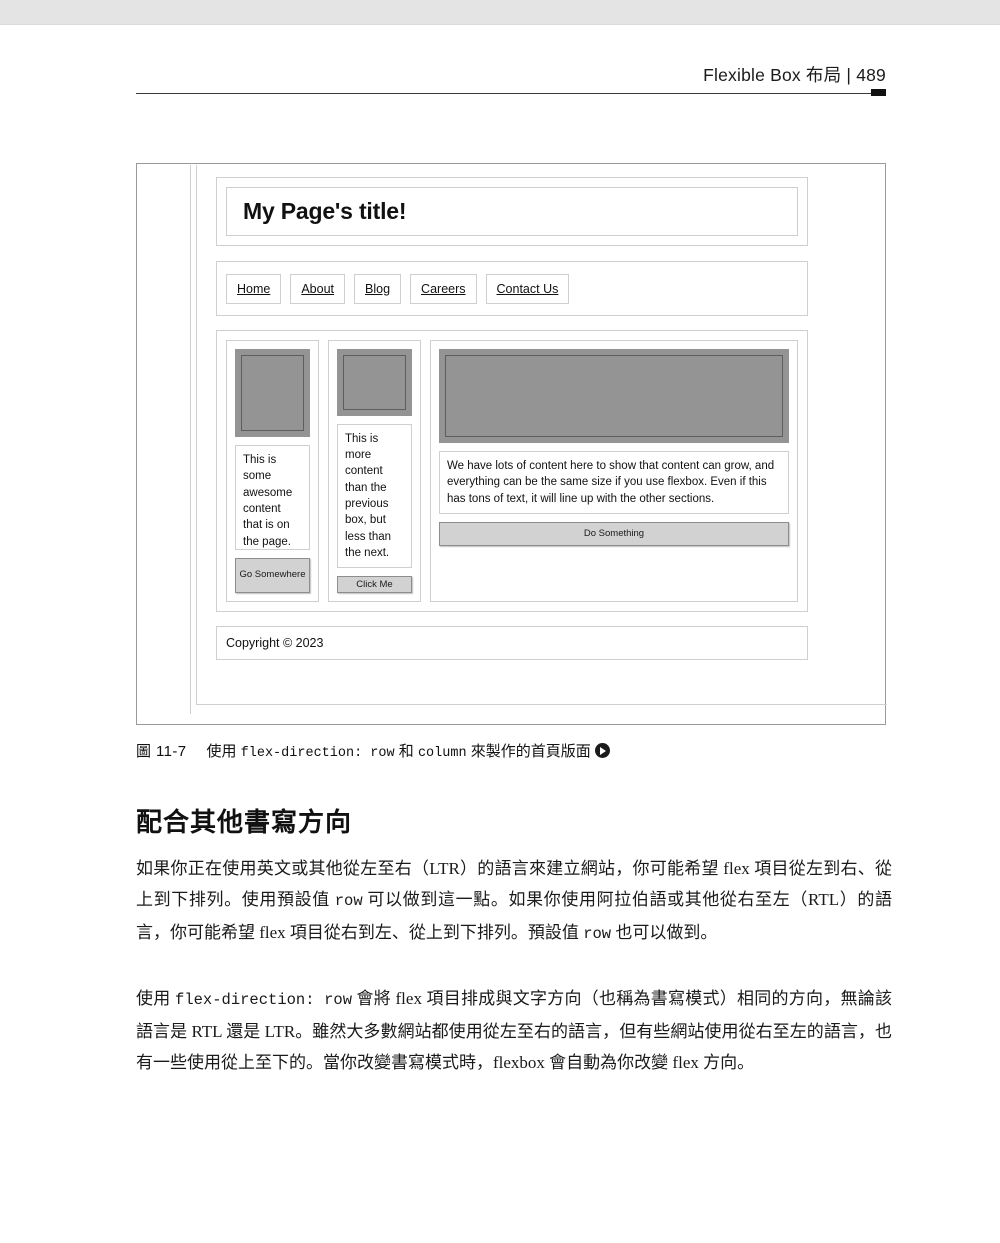 This screenshot has height=1243, width=1000. I want to click on running-head: Flexible Box 布局 | 489, so click(794, 75).